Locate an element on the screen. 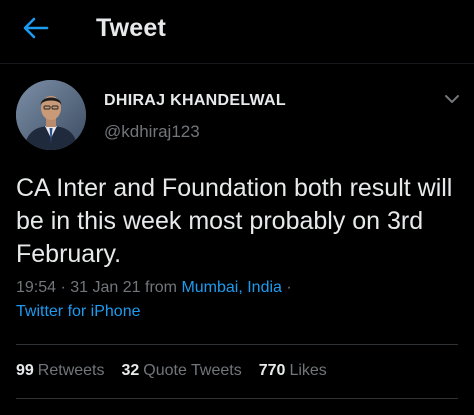 This screenshot has height=415, width=474. quote-tweets-stat: 32 Quote Tweets is located at coordinates (182, 371).